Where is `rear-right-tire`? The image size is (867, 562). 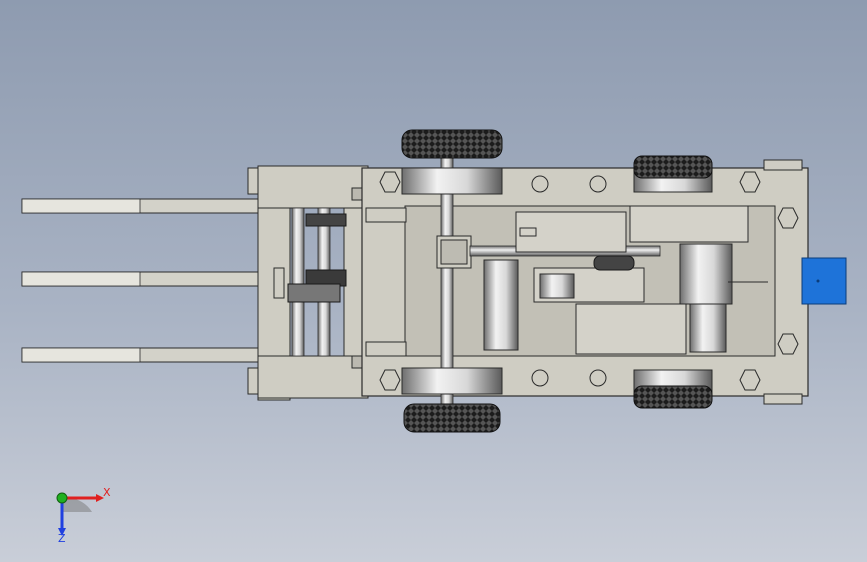
rear-right-tire is located at coordinates (673, 397).